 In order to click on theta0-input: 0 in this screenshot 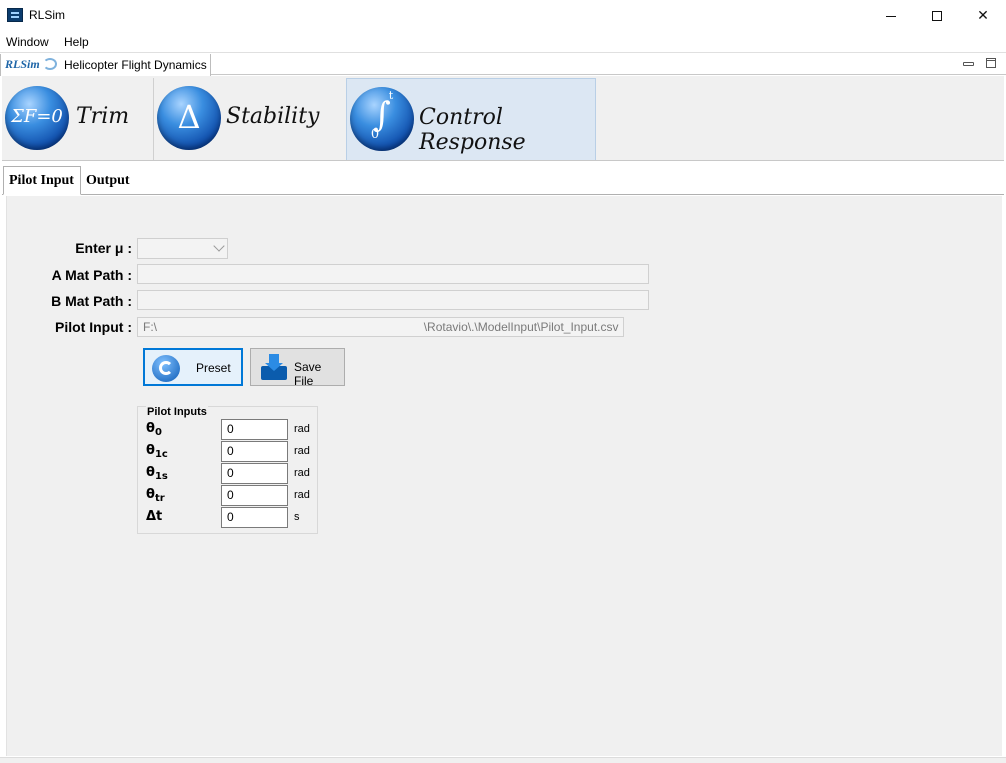, I will do `click(254, 429)`.